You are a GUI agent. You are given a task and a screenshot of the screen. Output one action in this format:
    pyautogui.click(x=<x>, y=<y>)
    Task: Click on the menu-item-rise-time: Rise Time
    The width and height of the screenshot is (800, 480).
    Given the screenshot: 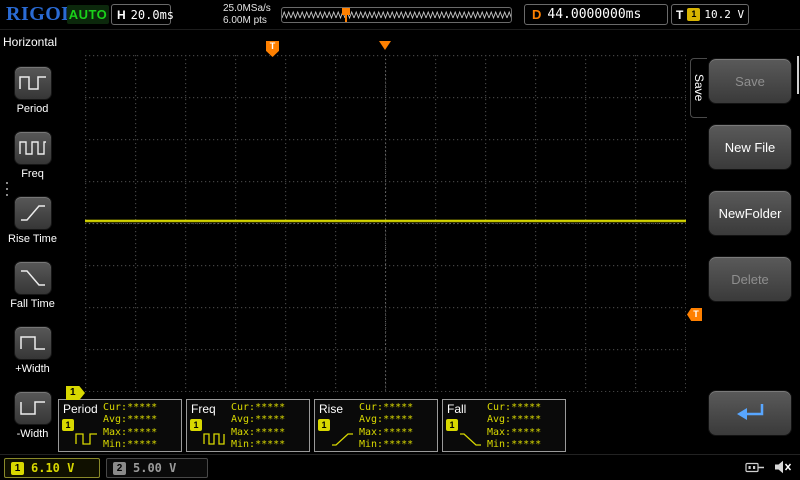 What is the action you would take?
    pyautogui.click(x=32, y=220)
    